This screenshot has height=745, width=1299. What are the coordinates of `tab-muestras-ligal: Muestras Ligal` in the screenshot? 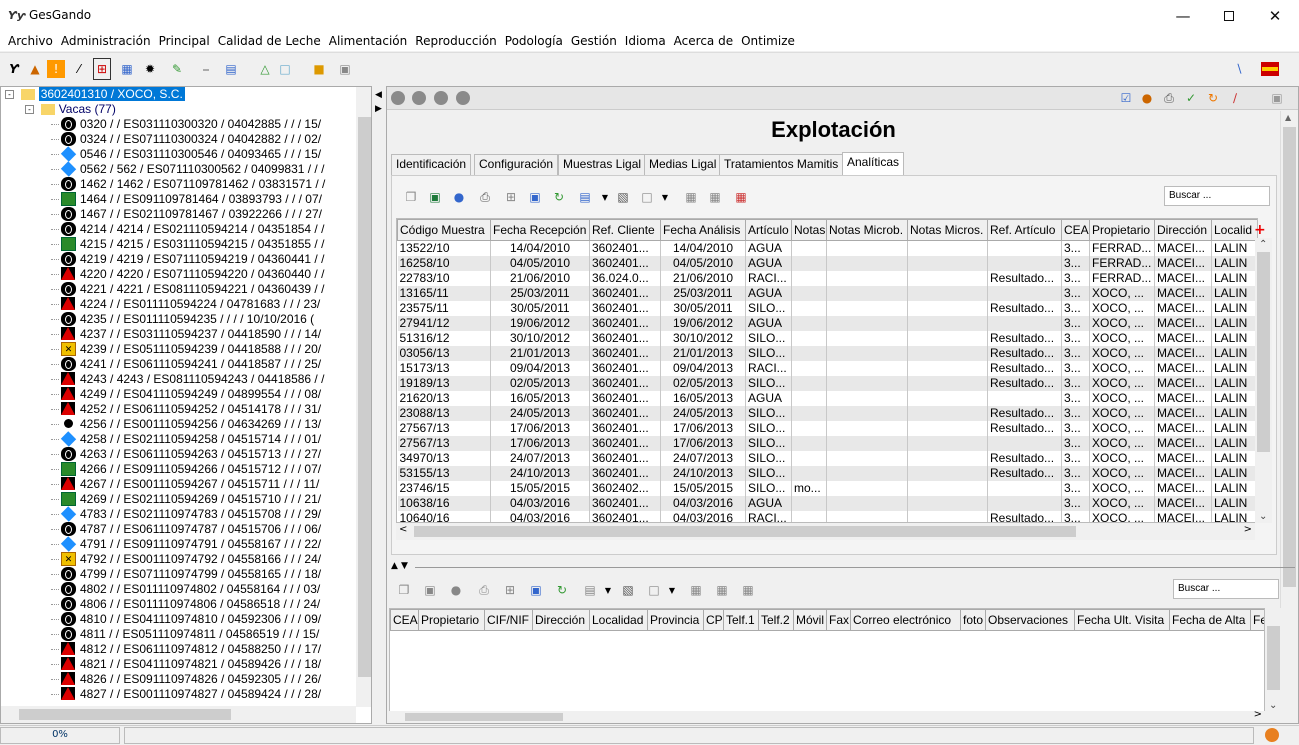 It's located at (602, 164).